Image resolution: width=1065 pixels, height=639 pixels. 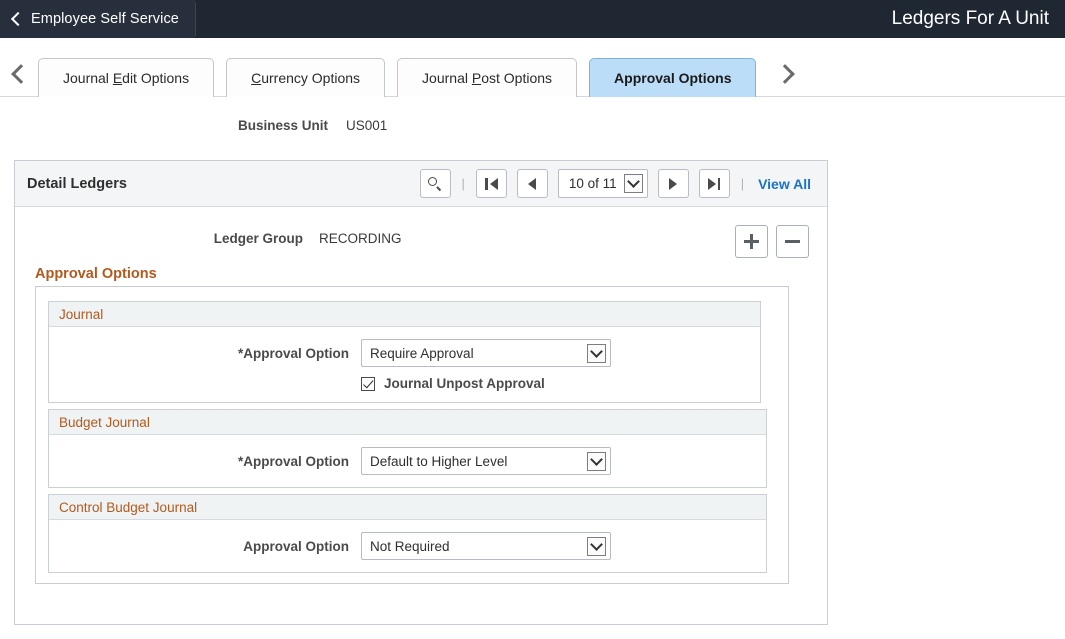 I want to click on grid-search-button, so click(x=435, y=183).